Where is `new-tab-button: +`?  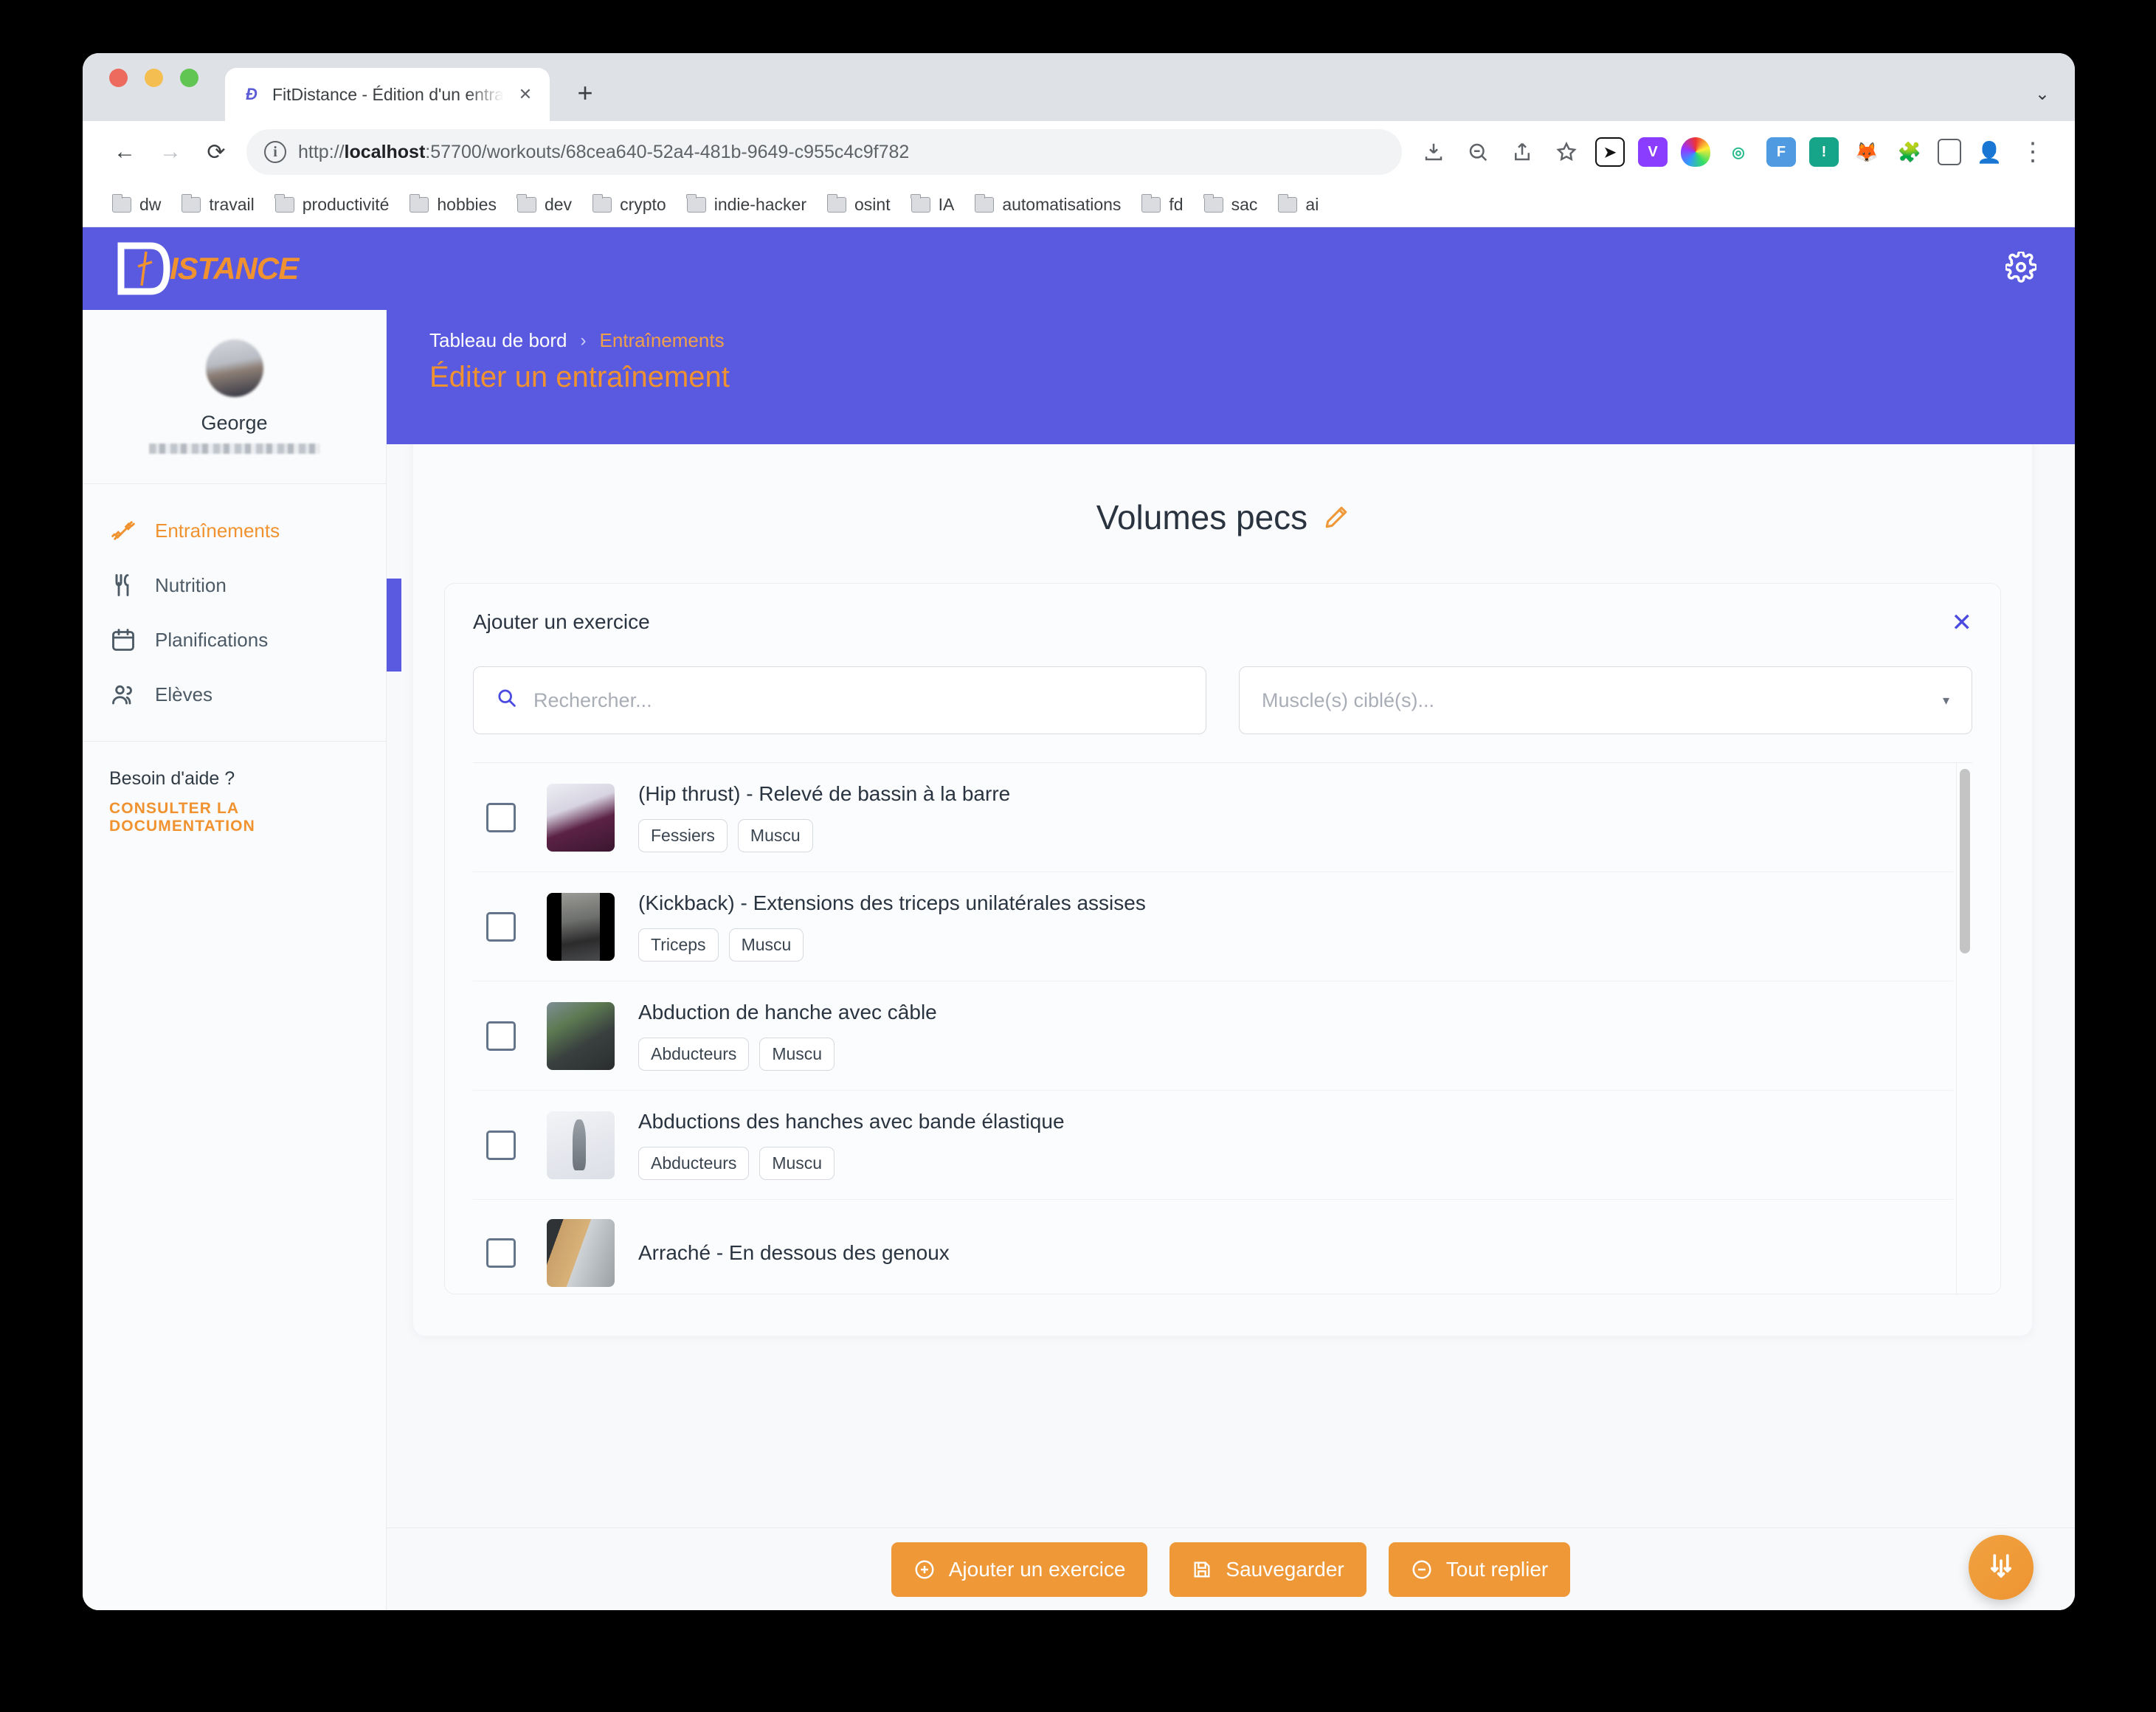
new-tab-button: + is located at coordinates (585, 93).